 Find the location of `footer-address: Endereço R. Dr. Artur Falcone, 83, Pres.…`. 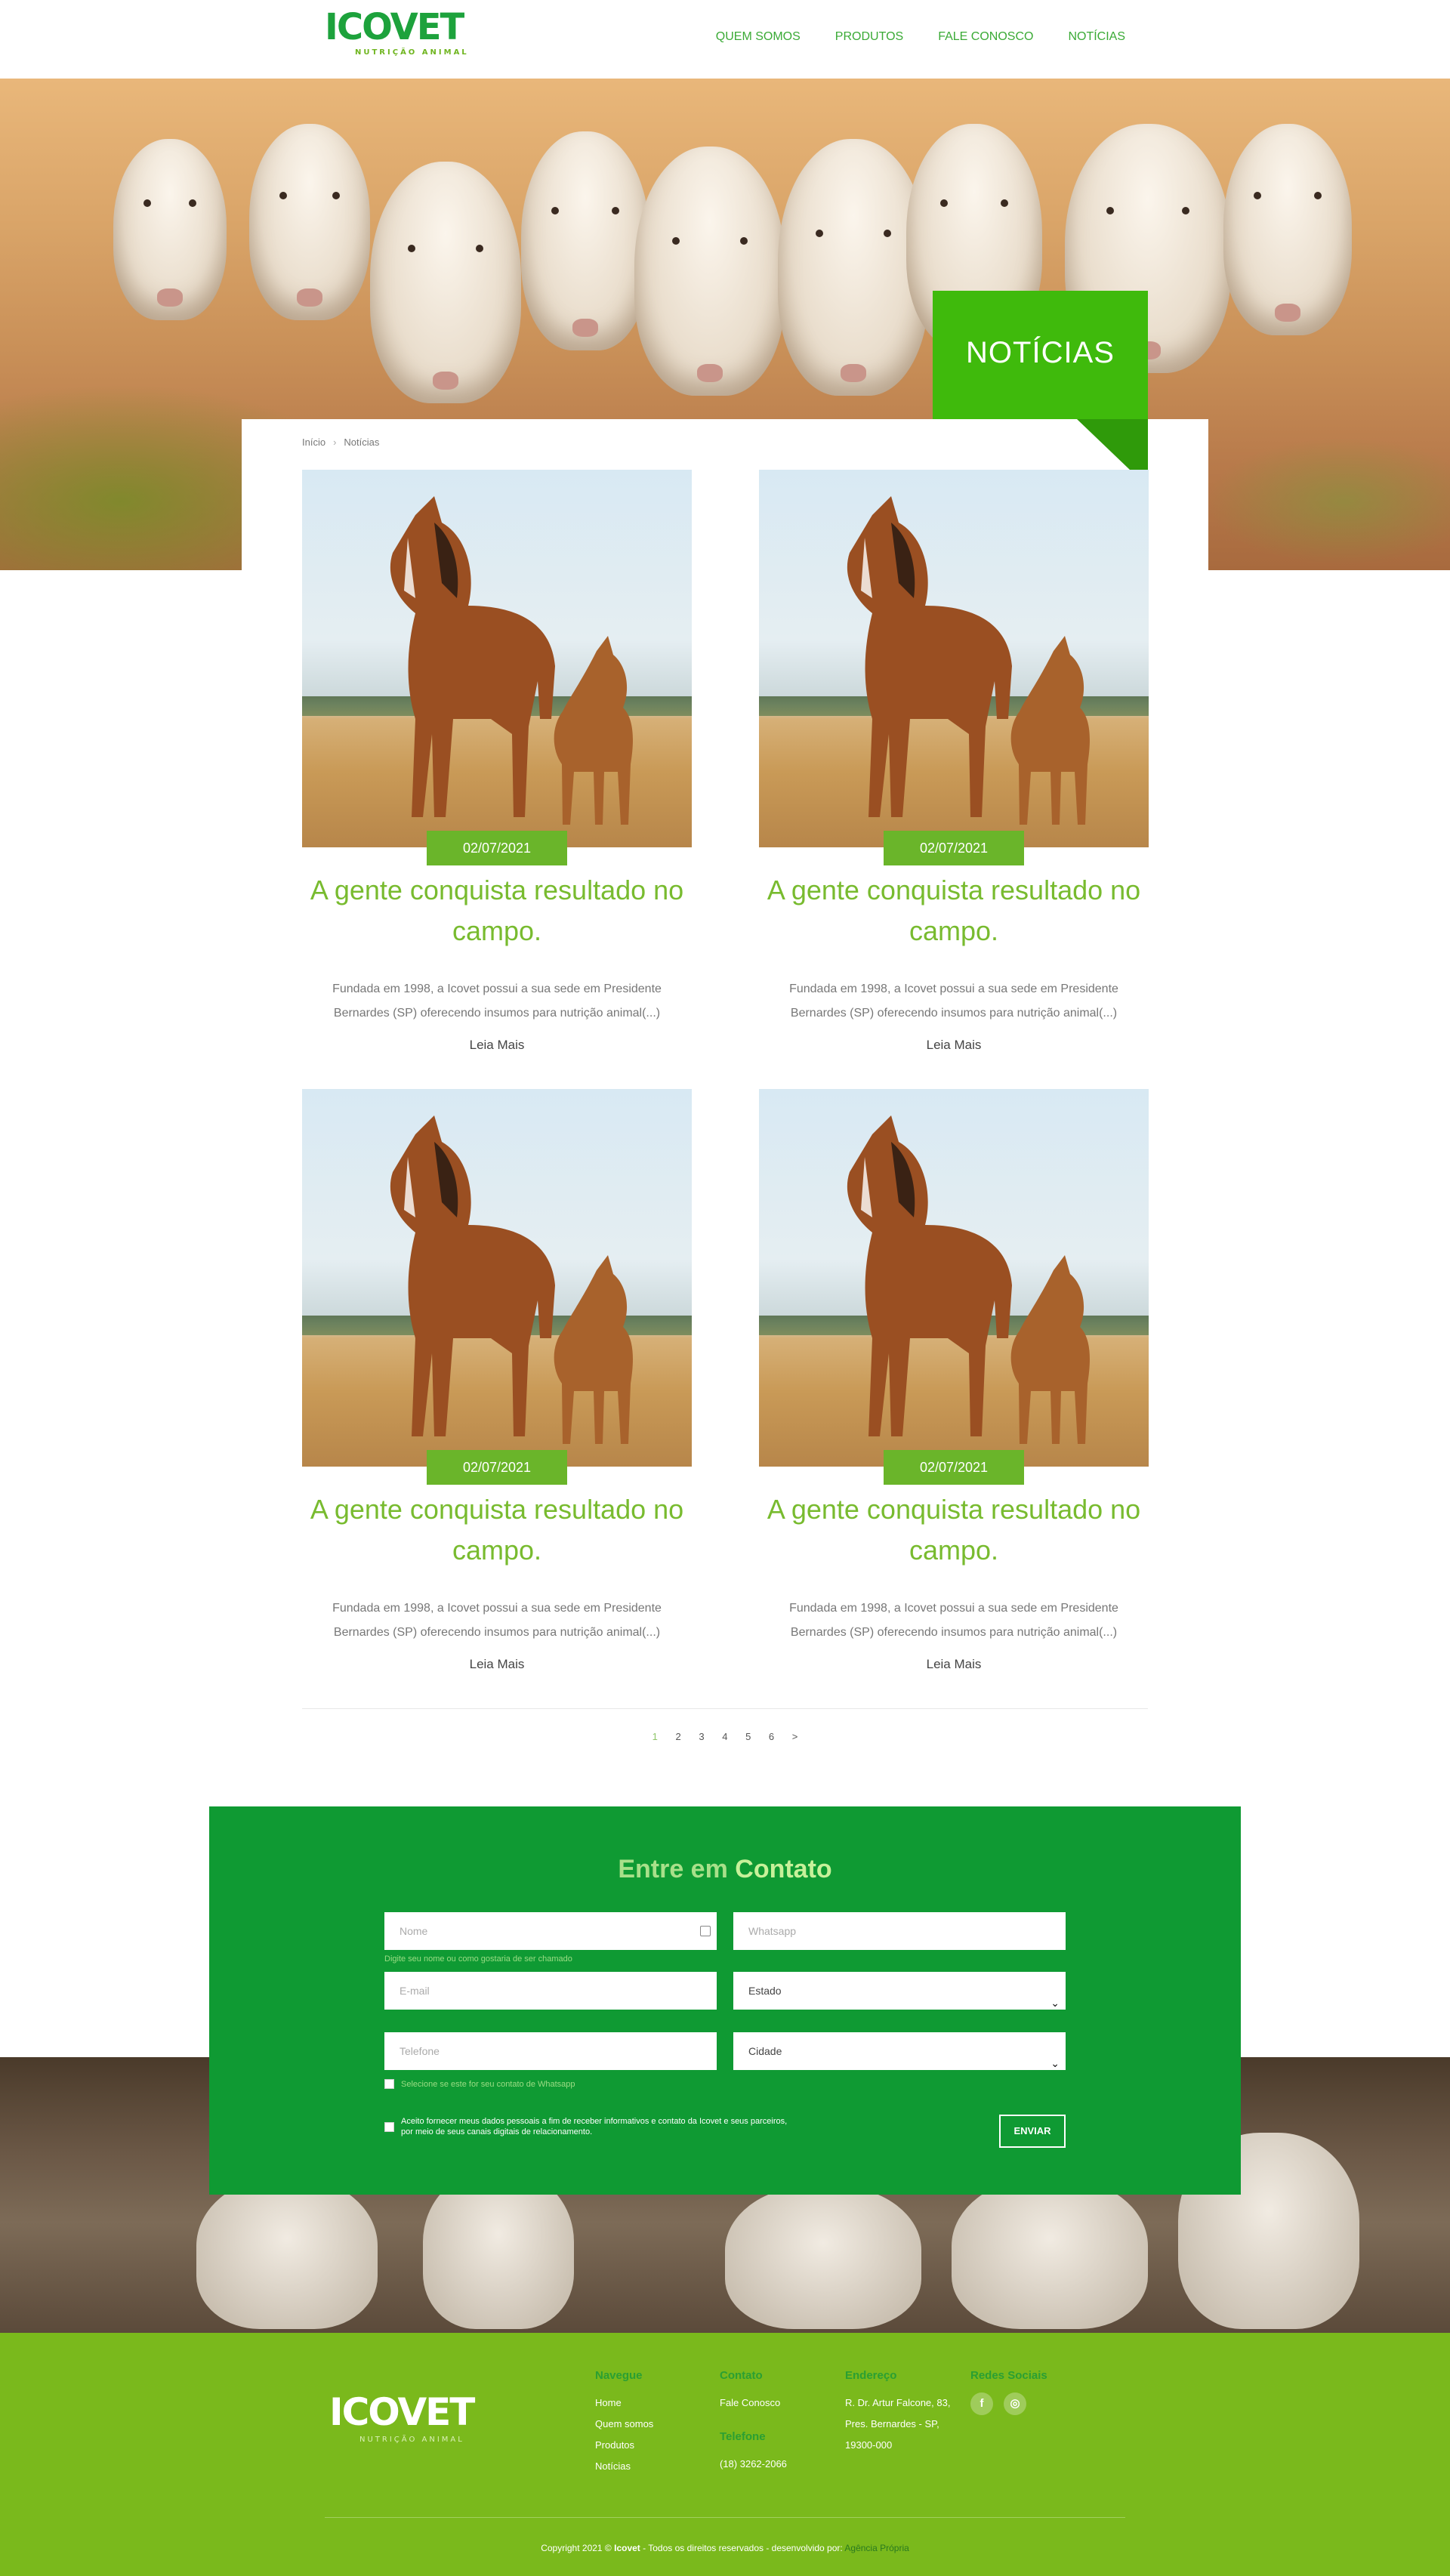

footer-address: Endereço R. Dr. Artur Falcone, 83, Pres.… is located at coordinates (898, 2410).